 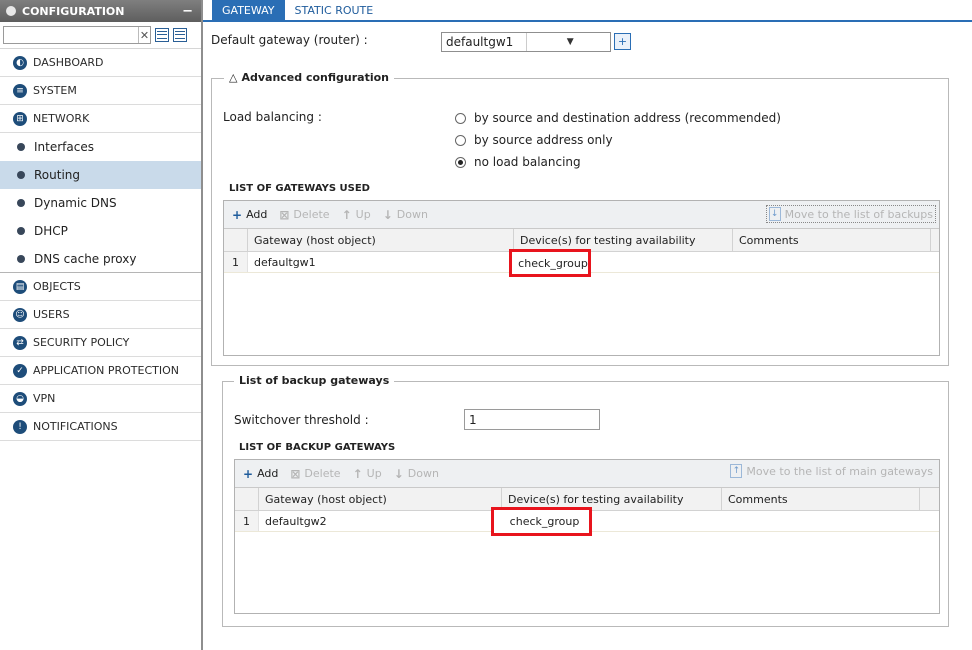 I want to click on column-header: Device(s) for testing availability, so click(x=623, y=240).